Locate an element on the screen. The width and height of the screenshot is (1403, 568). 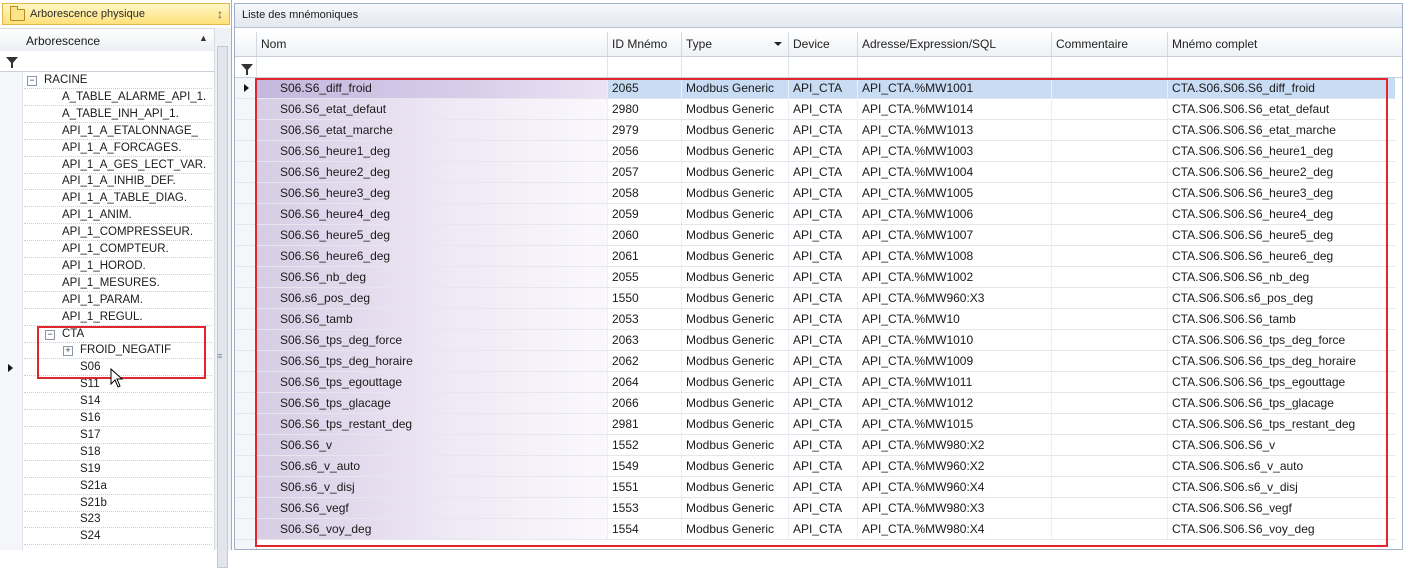
tree-node-label: API_1_PARAM. is located at coordinates (102, 299).